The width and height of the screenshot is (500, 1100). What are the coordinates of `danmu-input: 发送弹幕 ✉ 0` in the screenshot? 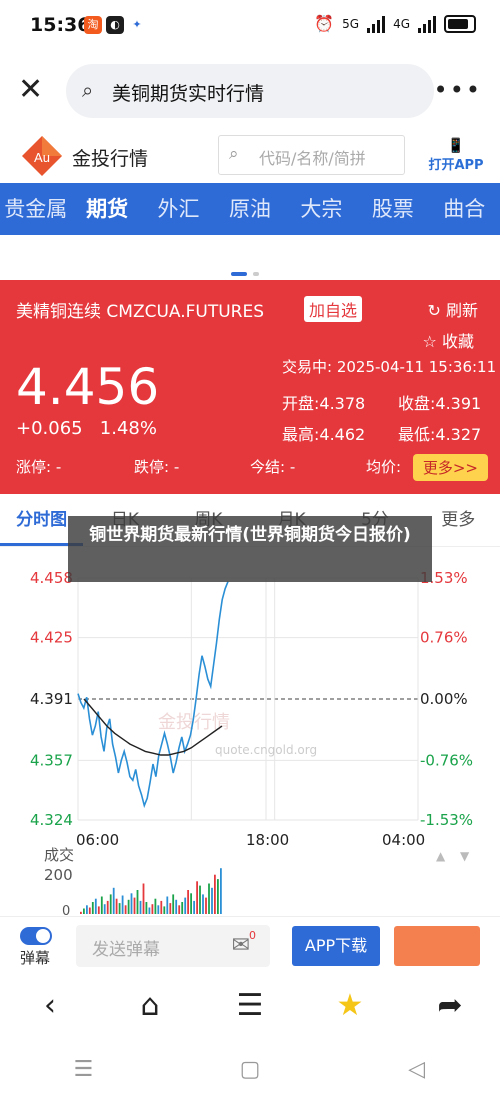 It's located at (173, 946).